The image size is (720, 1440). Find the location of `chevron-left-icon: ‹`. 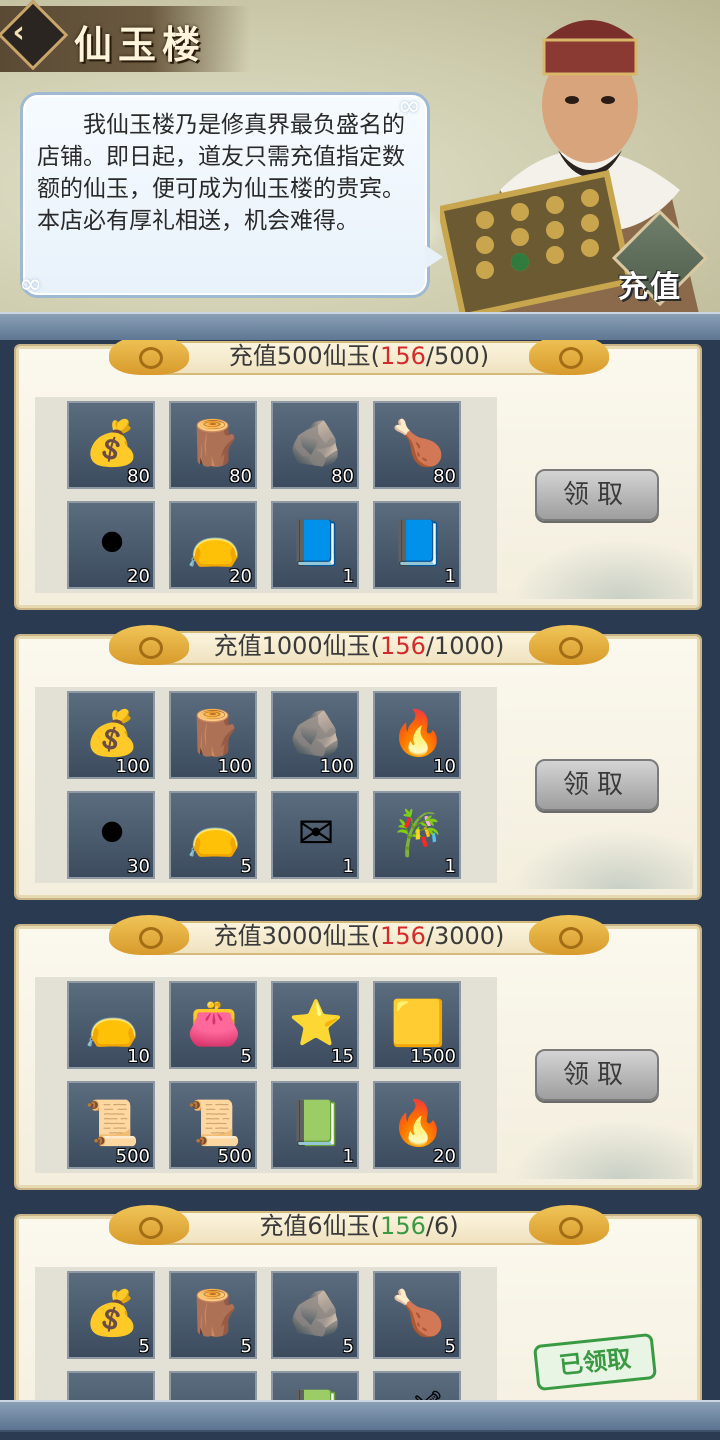

chevron-left-icon: ‹ is located at coordinates (18, 33).